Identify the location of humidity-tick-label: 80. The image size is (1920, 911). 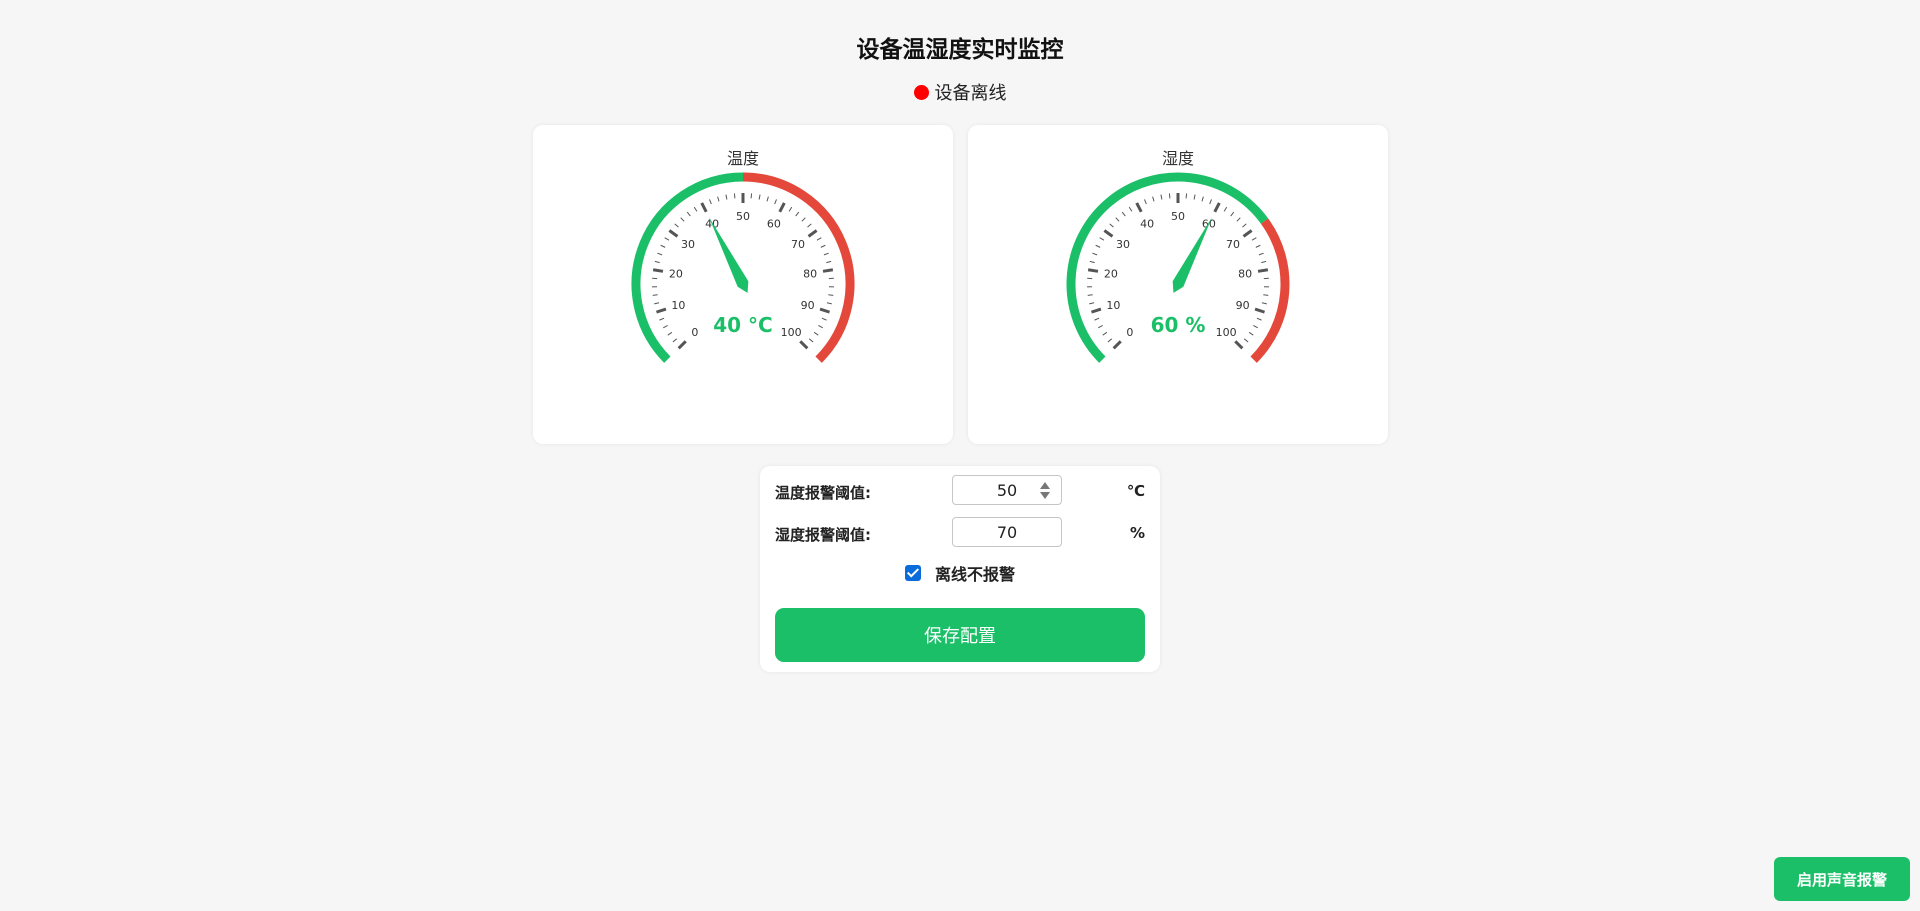
(1245, 273).